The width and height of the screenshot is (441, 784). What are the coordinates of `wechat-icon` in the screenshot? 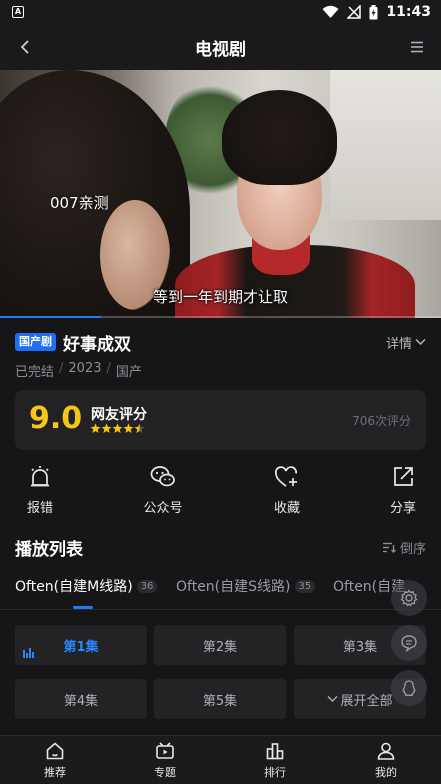 It's located at (162, 476).